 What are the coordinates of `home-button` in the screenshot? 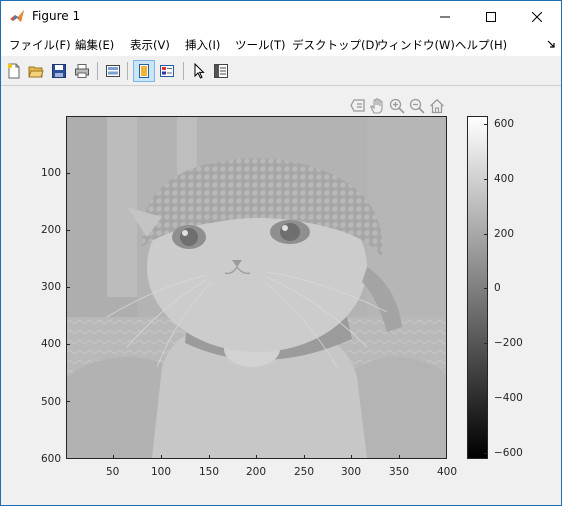 It's located at (437, 106).